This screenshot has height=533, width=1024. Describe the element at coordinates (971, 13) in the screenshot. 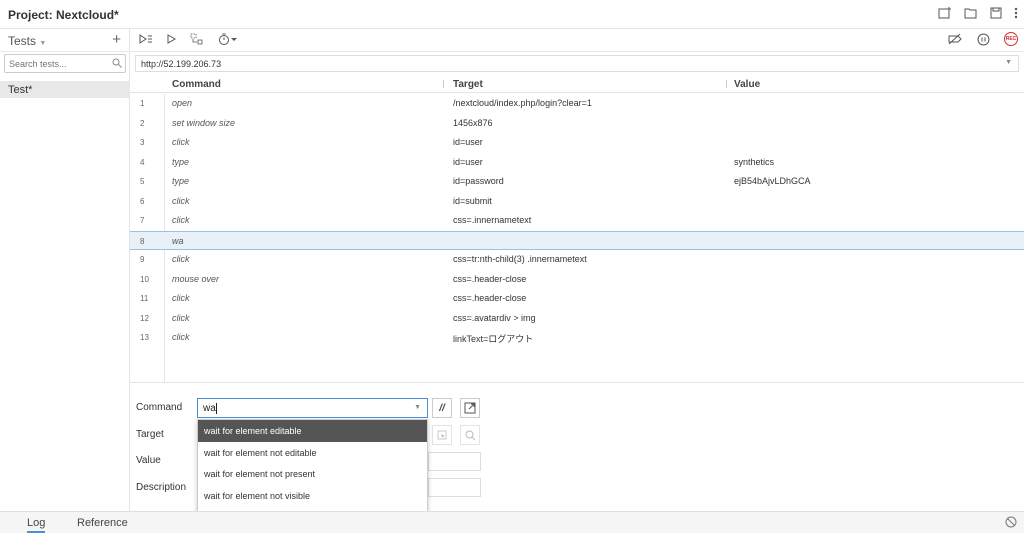

I see `open-project-icon` at that location.